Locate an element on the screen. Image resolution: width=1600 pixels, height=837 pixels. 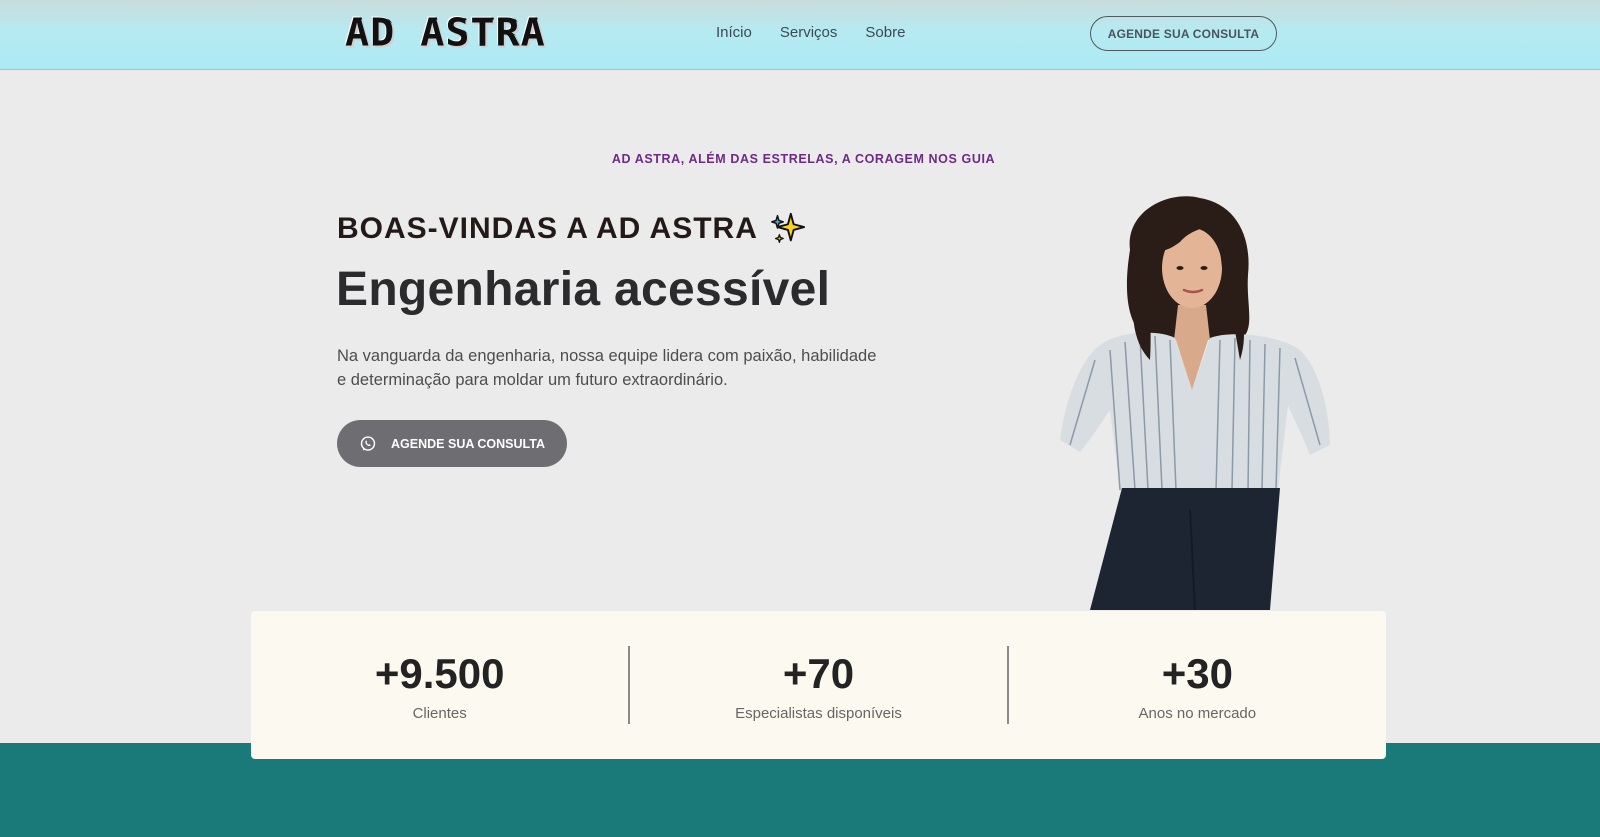
hero-schedule-button: AGENDE SUA CONSULTA is located at coordinates (452, 443).